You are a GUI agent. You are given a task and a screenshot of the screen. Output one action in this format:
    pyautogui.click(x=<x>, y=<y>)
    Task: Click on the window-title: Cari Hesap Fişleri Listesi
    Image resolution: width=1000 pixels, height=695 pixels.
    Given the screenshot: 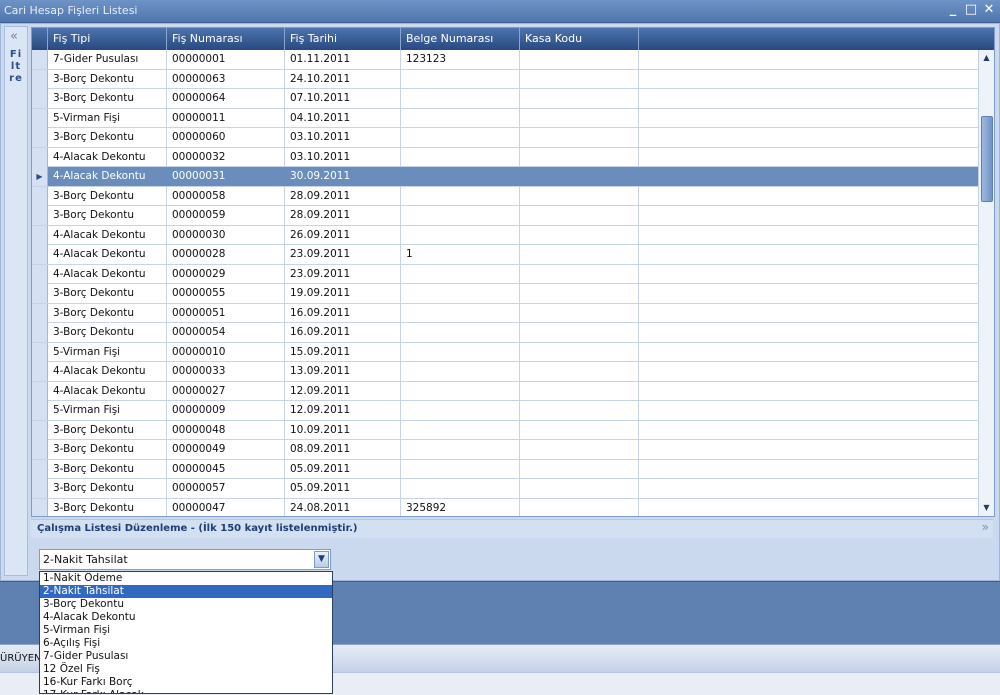 What is the action you would take?
    pyautogui.click(x=71, y=10)
    